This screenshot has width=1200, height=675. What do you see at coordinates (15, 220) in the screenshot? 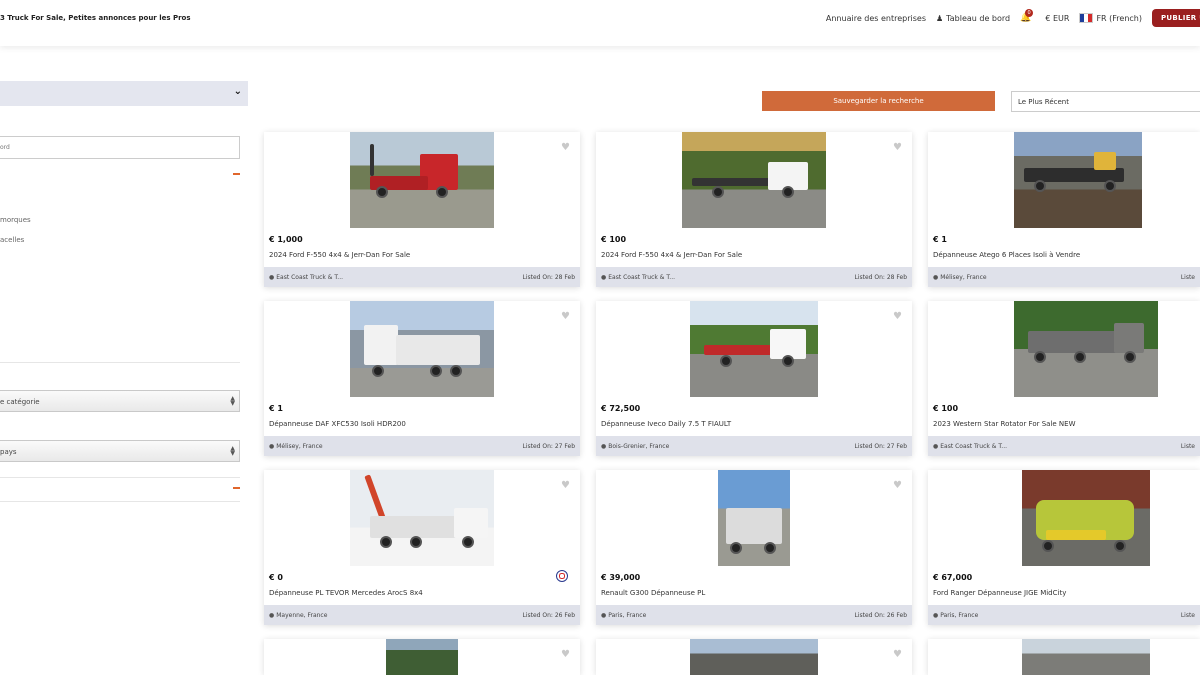
I see `category-item-remorques: morques` at bounding box center [15, 220].